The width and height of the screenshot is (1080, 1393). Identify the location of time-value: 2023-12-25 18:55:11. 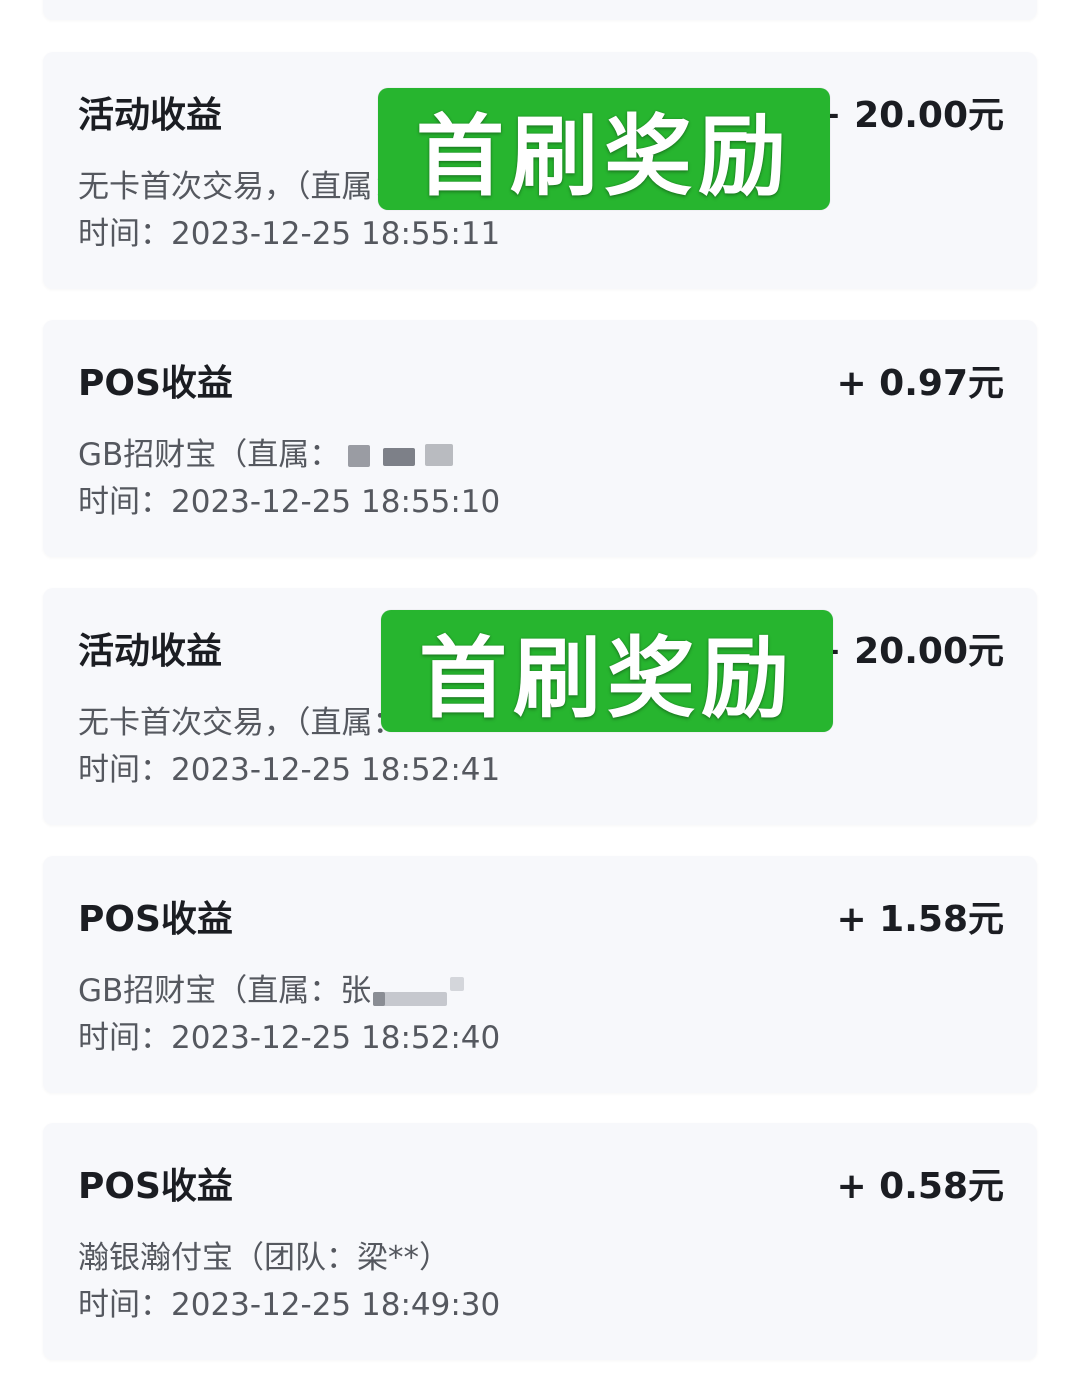
(336, 234).